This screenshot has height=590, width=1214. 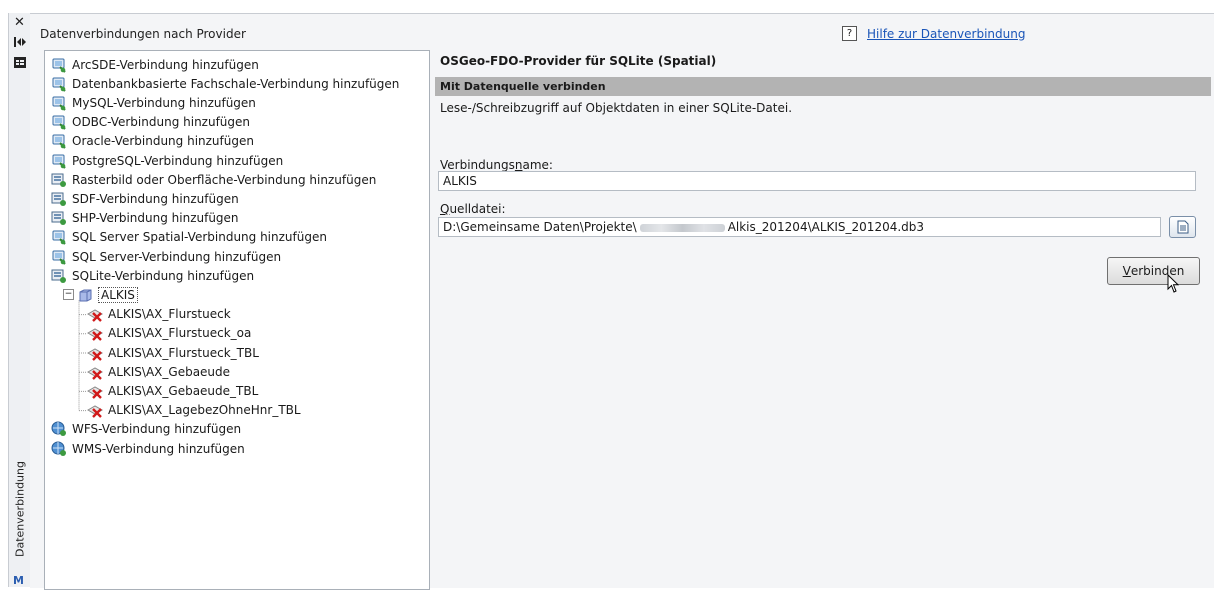 I want to click on properties-icon, so click(x=19, y=62).